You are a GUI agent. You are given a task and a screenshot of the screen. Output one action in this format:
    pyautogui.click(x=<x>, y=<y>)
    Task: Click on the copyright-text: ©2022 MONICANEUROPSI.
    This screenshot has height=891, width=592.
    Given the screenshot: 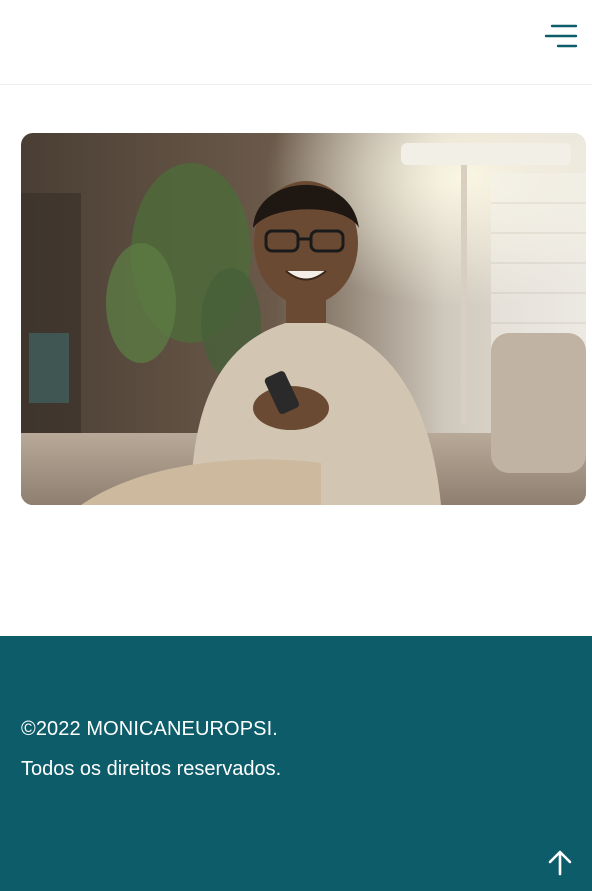 What is the action you would take?
    pyautogui.click(x=149, y=729)
    